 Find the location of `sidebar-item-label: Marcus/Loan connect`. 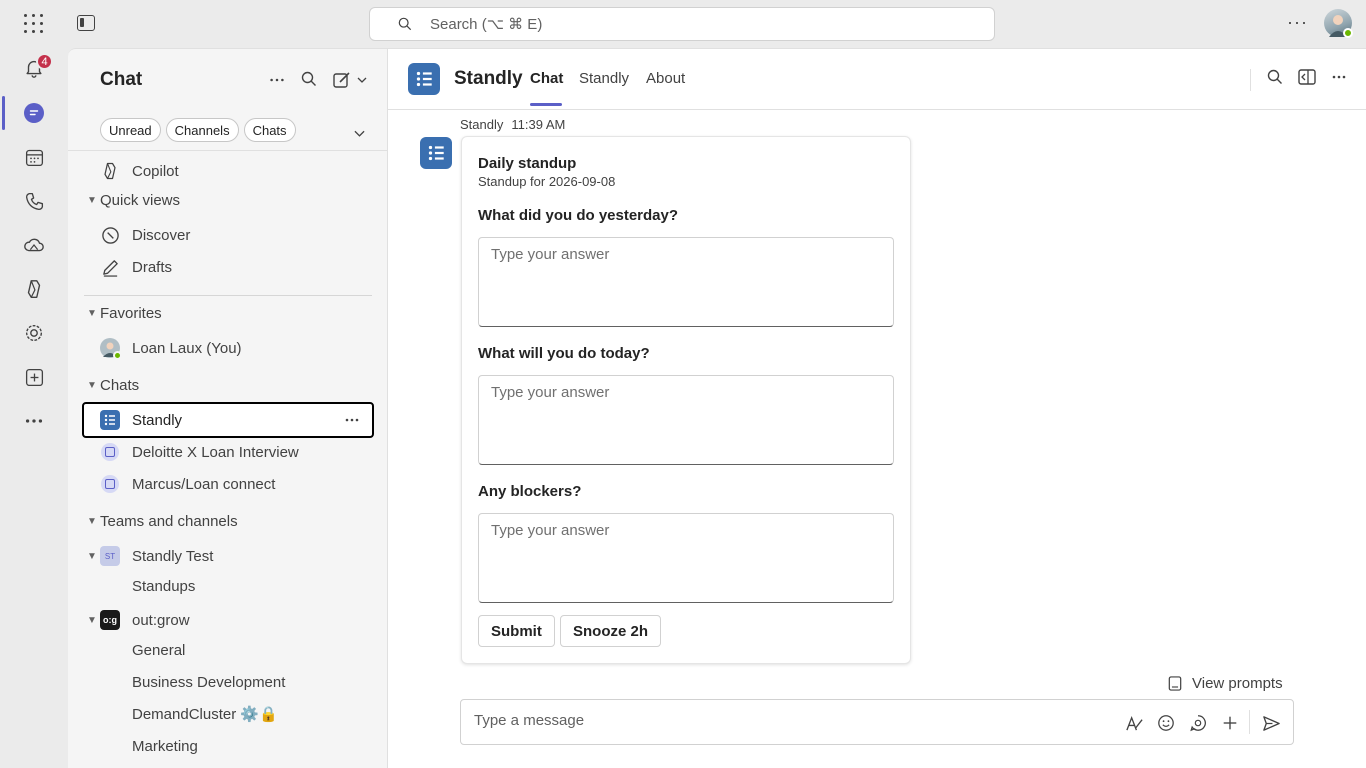

sidebar-item-label: Marcus/Loan connect is located at coordinates (204, 484).